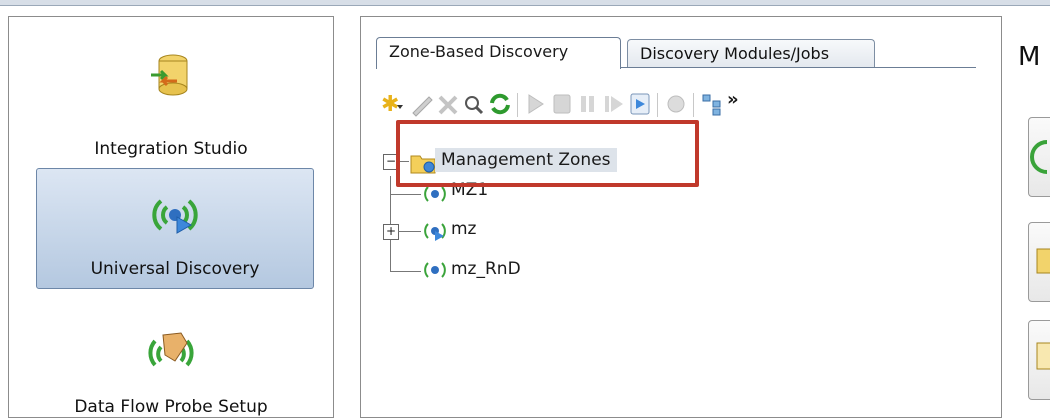 The height and width of the screenshot is (418, 1050). I want to click on delete-x-icon, so click(448, 104).